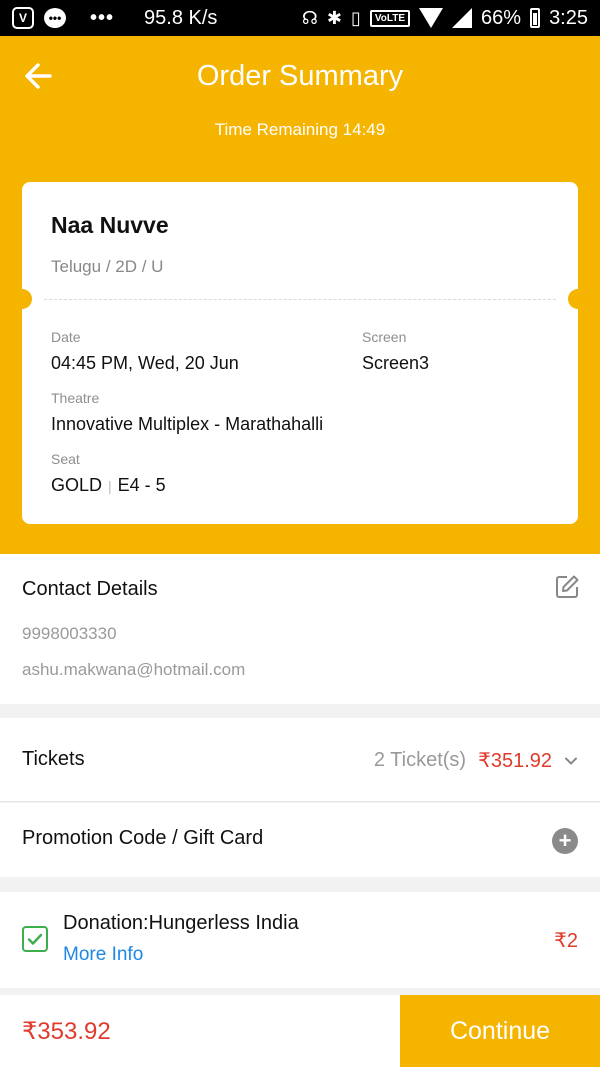  Describe the element at coordinates (565, 841) in the screenshot. I see `add-promo-icon: +` at that location.